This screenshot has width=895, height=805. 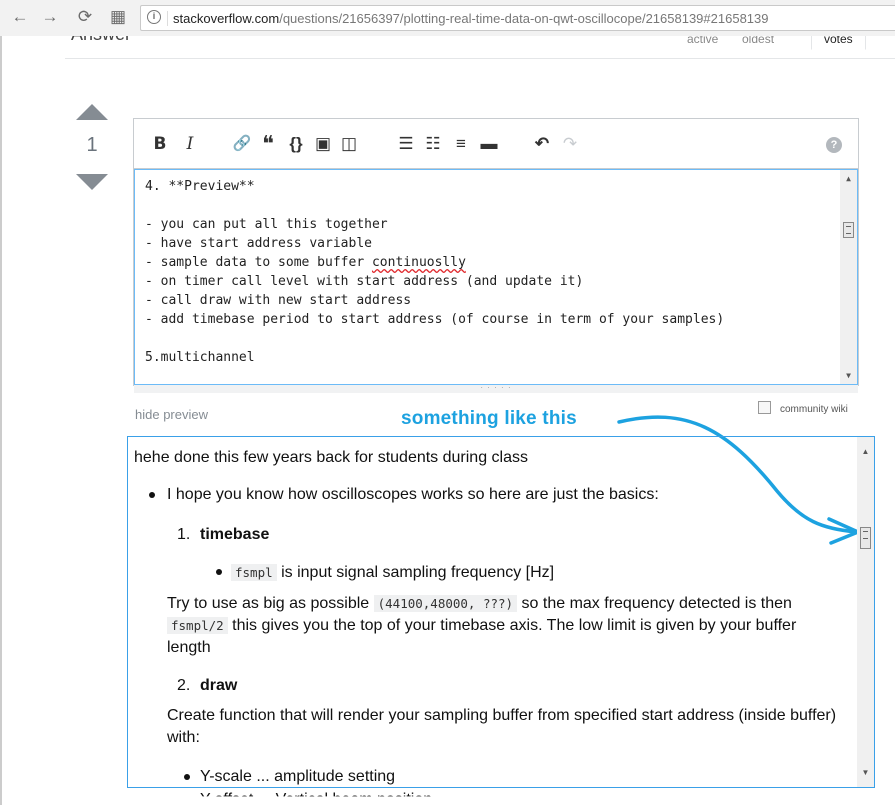 I want to click on back-icon: ←, so click(x=20, y=17).